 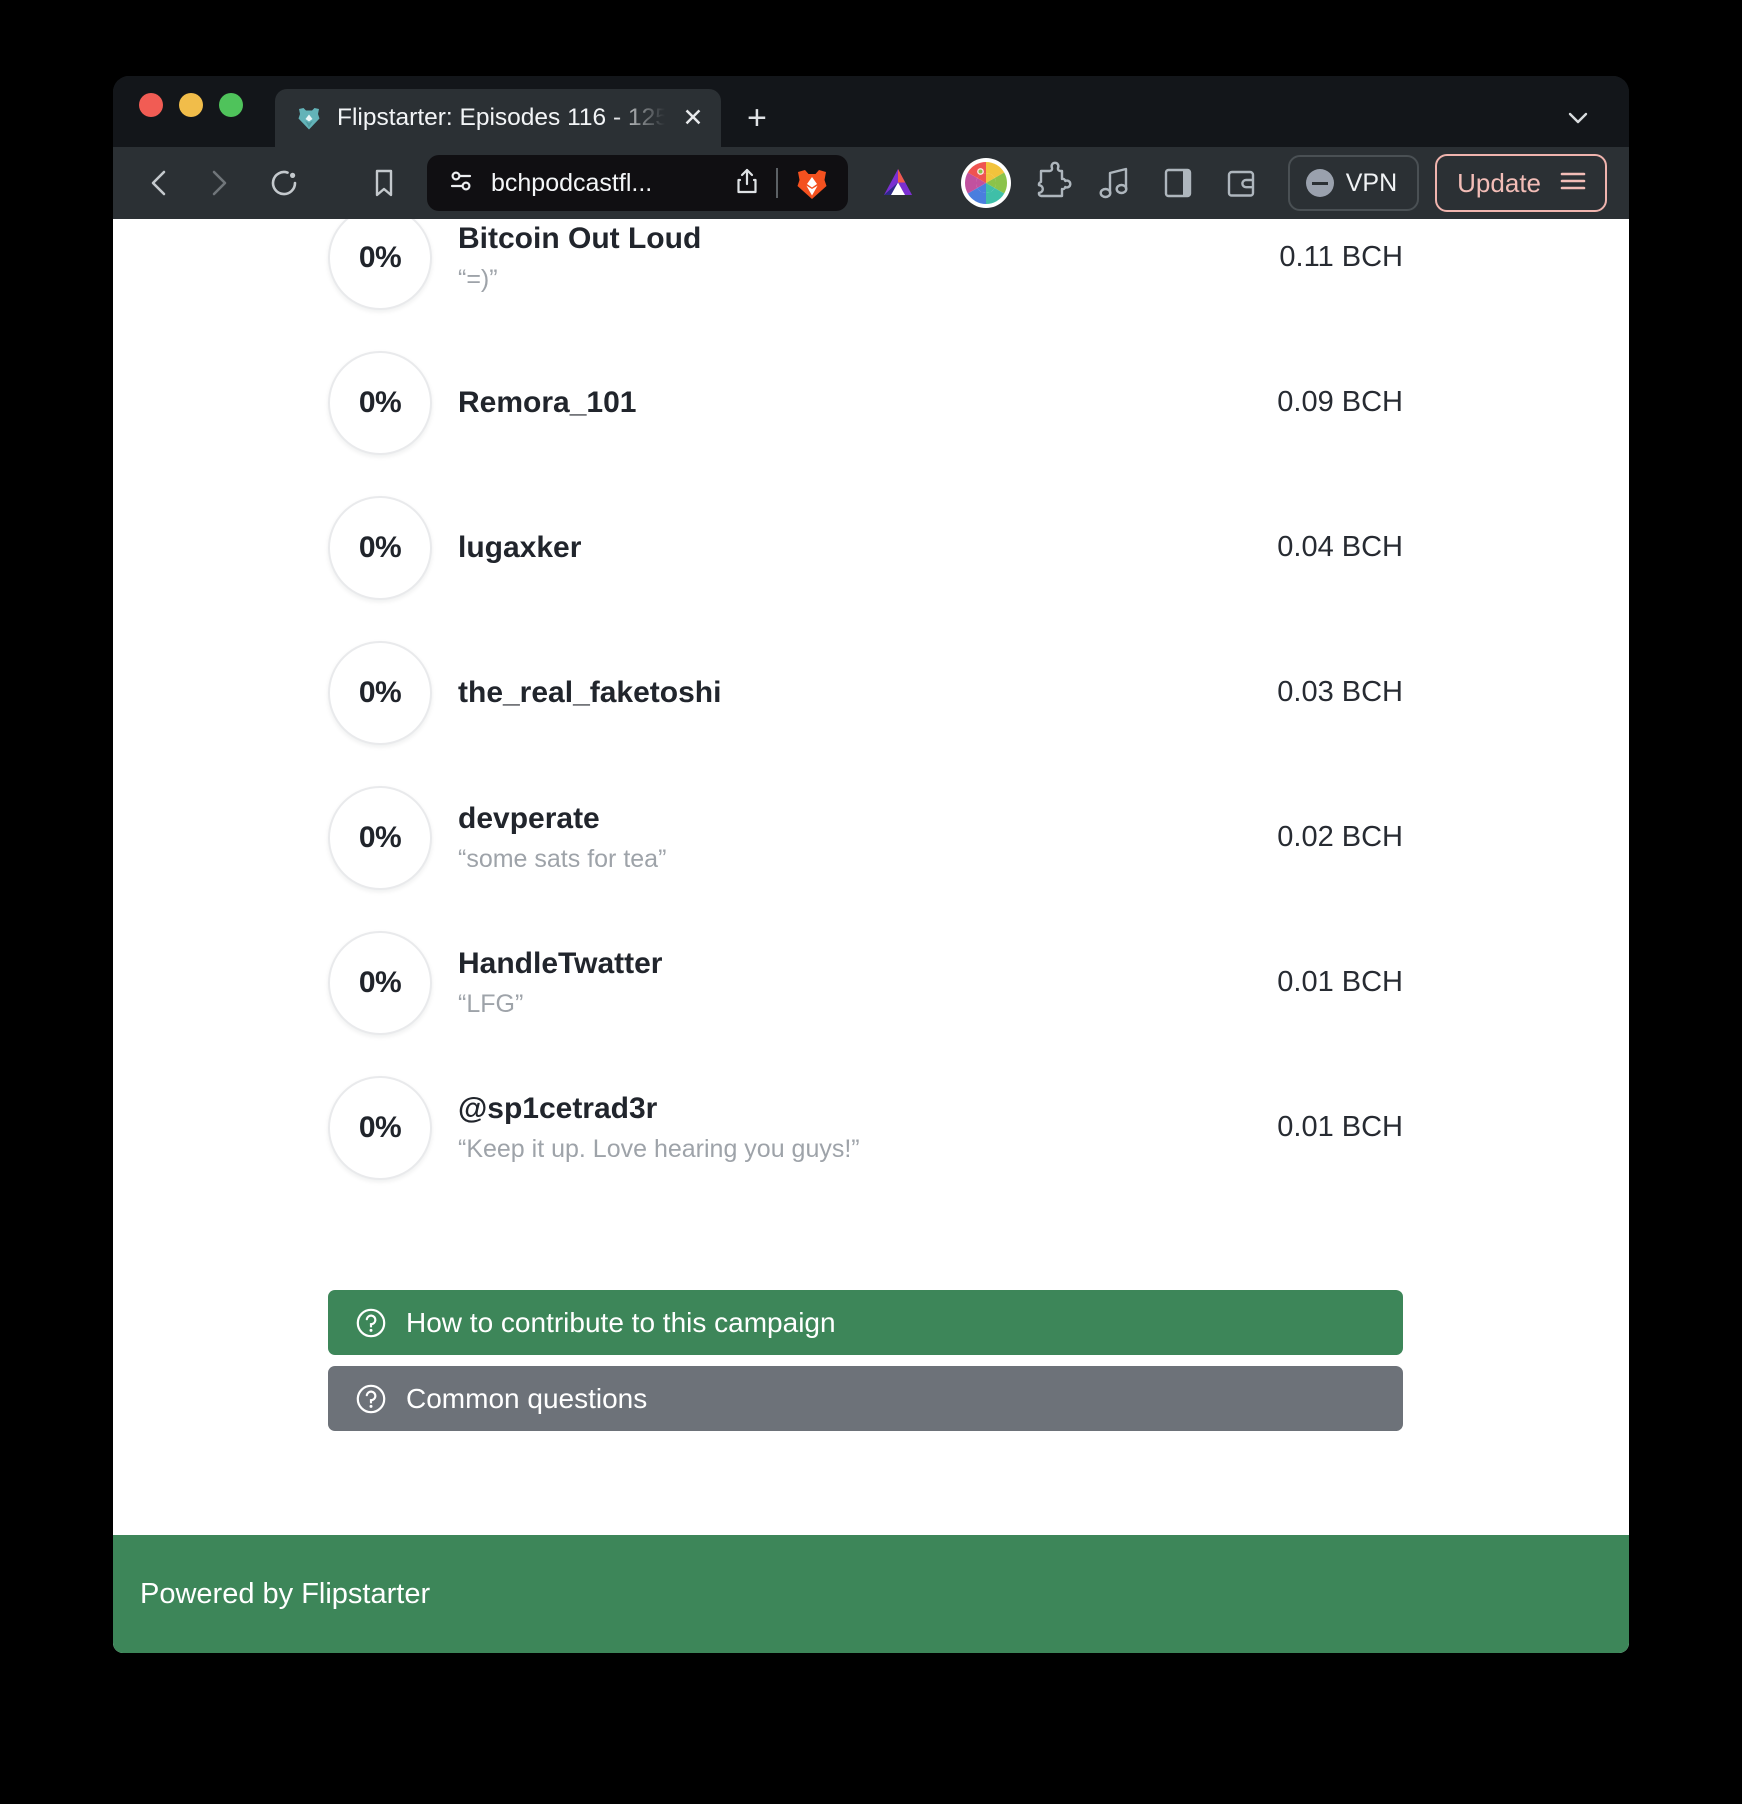 What do you see at coordinates (865, 1398) in the screenshot?
I see `common-questions-button: Common questions` at bounding box center [865, 1398].